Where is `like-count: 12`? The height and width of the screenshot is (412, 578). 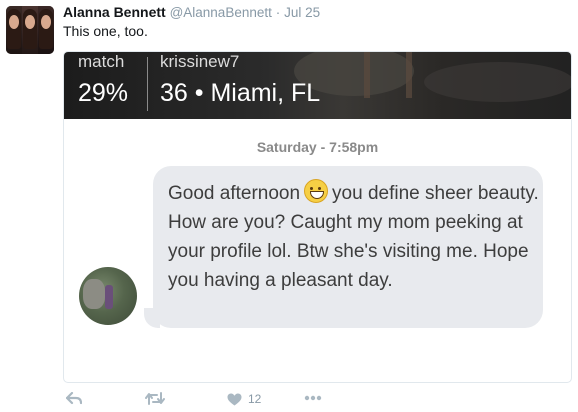
like-count: 12 is located at coordinates (255, 399).